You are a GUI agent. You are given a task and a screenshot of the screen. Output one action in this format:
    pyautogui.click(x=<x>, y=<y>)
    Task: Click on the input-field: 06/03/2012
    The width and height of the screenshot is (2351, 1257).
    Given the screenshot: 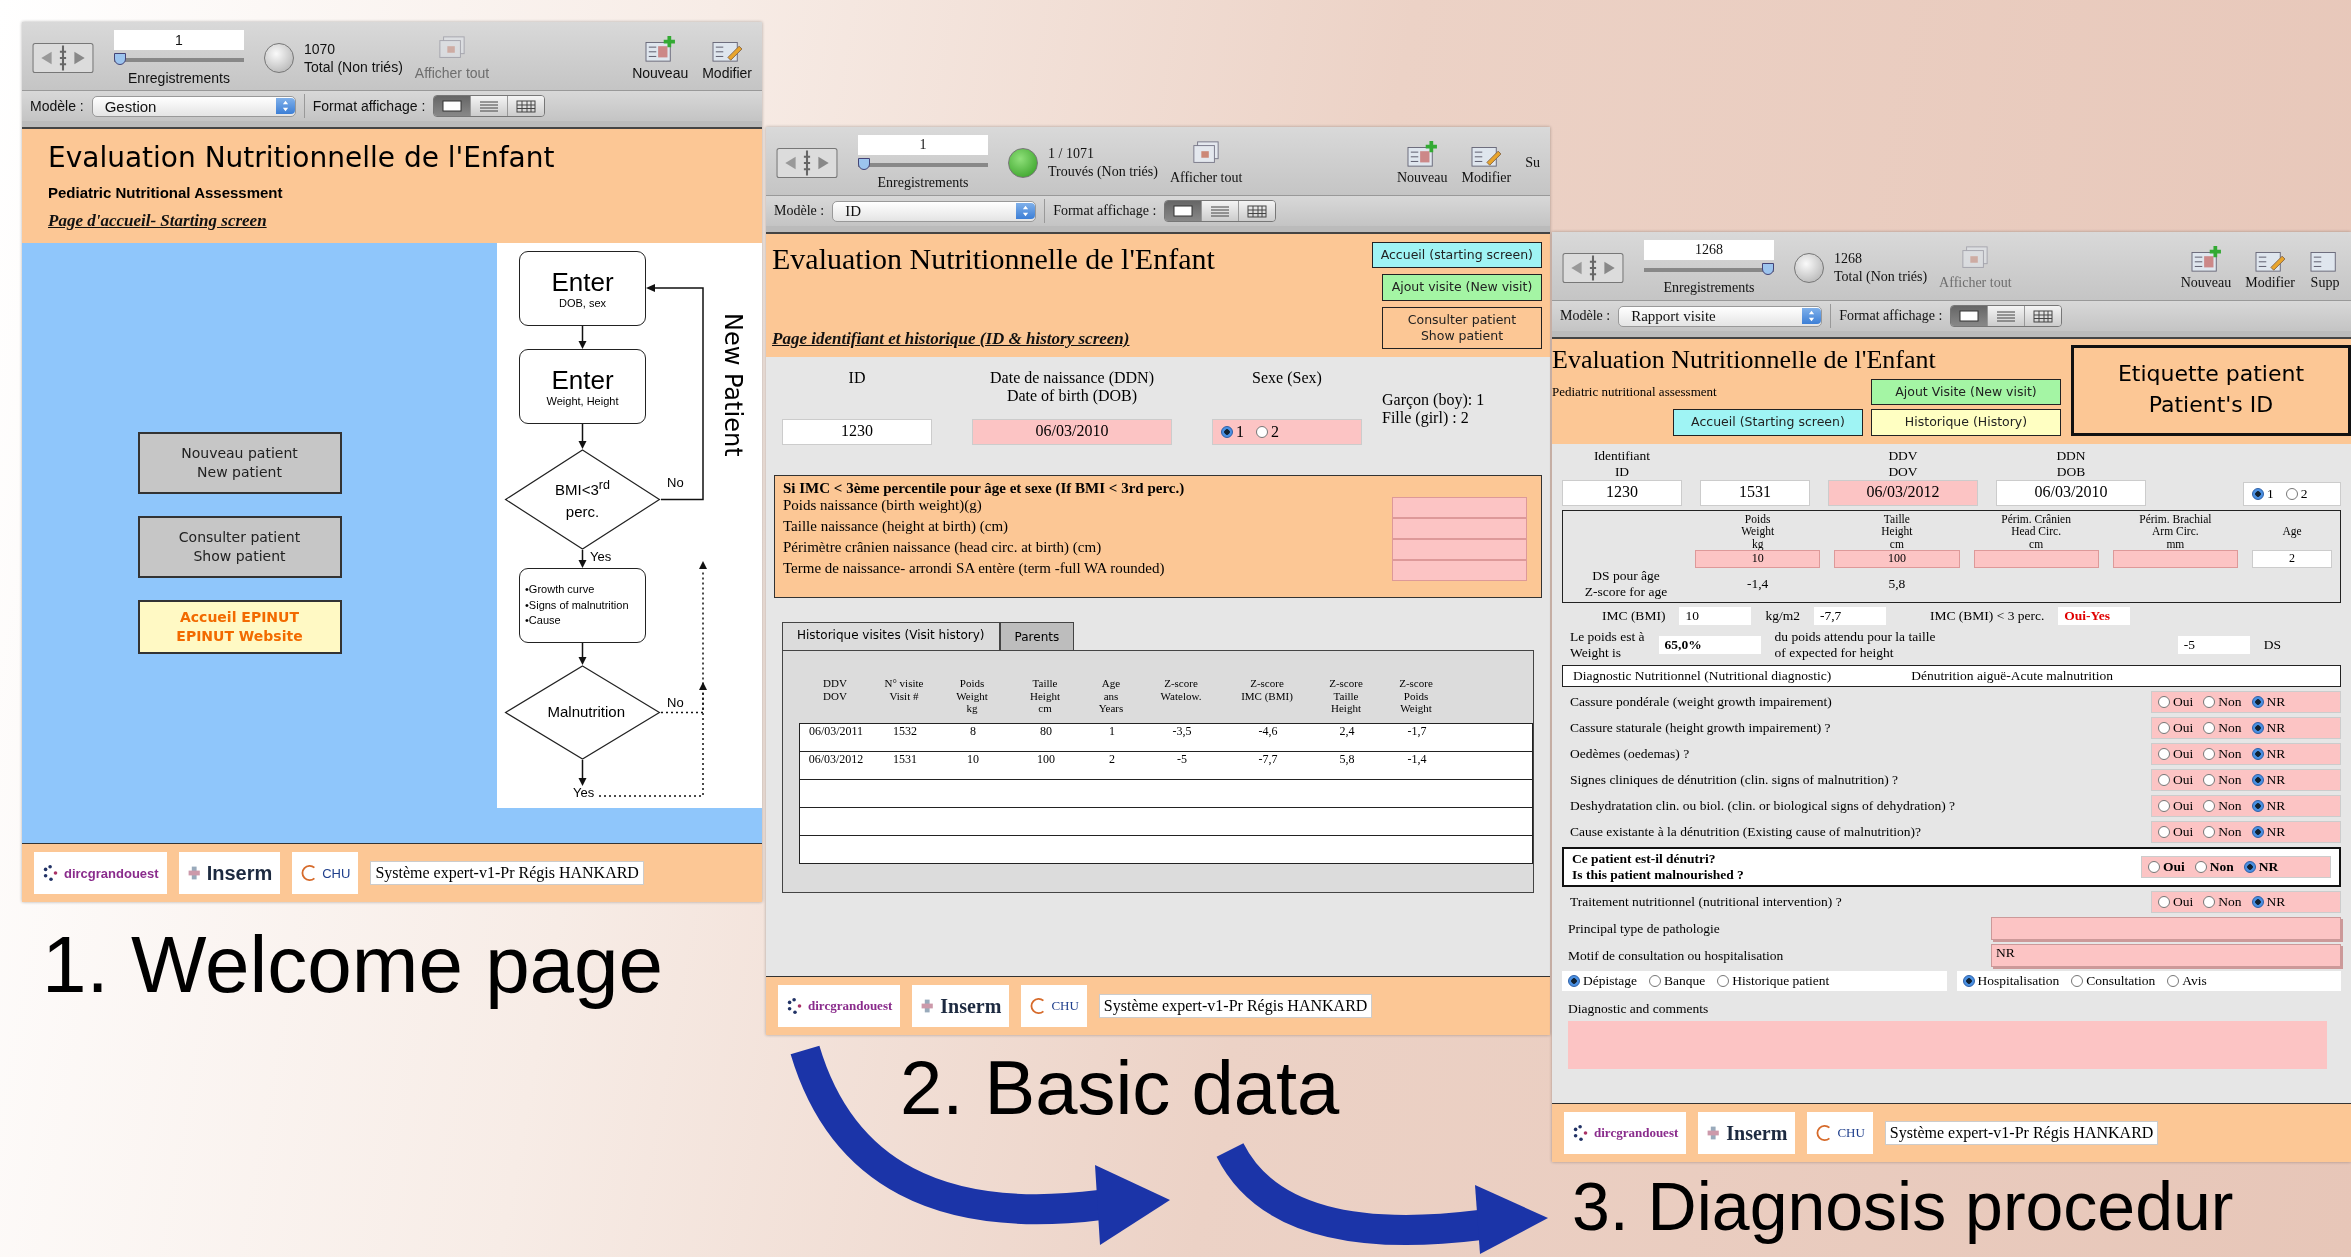 What is the action you would take?
    pyautogui.click(x=1903, y=492)
    